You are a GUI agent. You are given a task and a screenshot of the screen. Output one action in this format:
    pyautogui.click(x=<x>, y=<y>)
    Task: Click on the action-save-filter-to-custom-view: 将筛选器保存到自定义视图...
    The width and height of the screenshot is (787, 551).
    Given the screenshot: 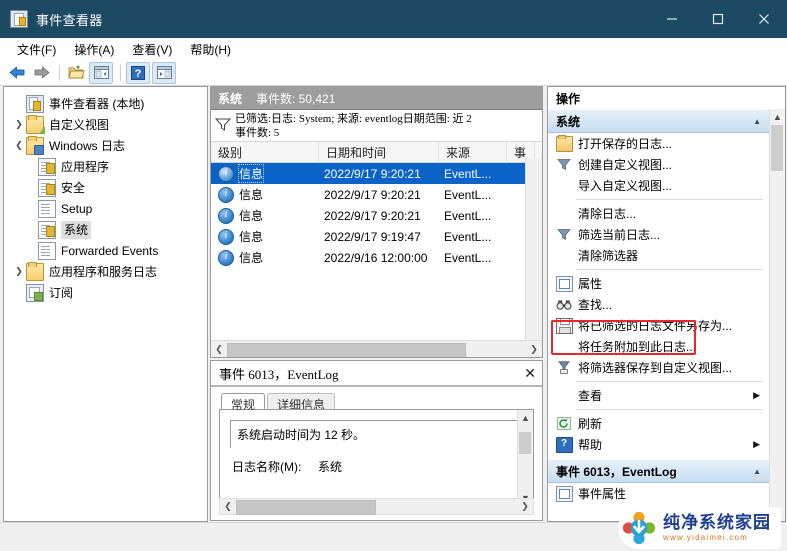 What is the action you would take?
    pyautogui.click(x=658, y=367)
    